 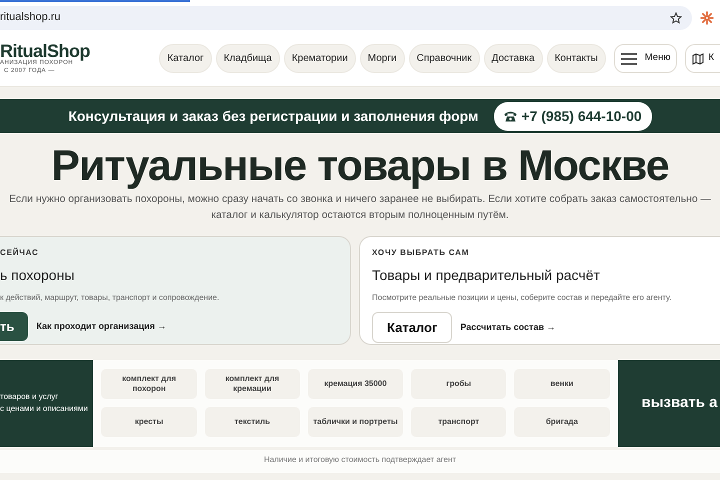 I want to click on intro-text: с ценами и описаниями, so click(x=44, y=409).